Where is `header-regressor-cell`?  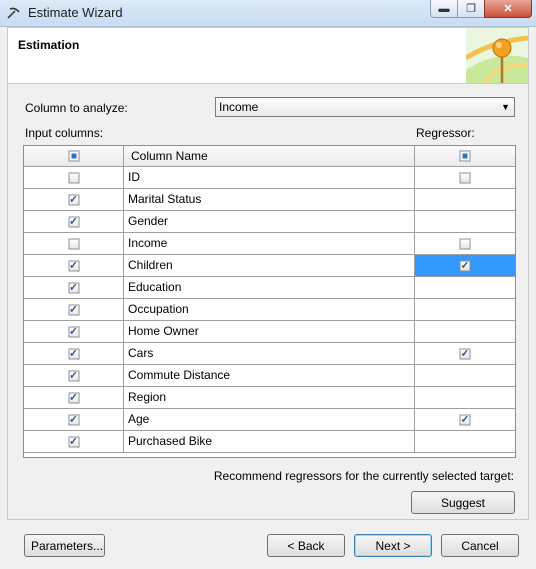
header-regressor-cell is located at coordinates (465, 156).